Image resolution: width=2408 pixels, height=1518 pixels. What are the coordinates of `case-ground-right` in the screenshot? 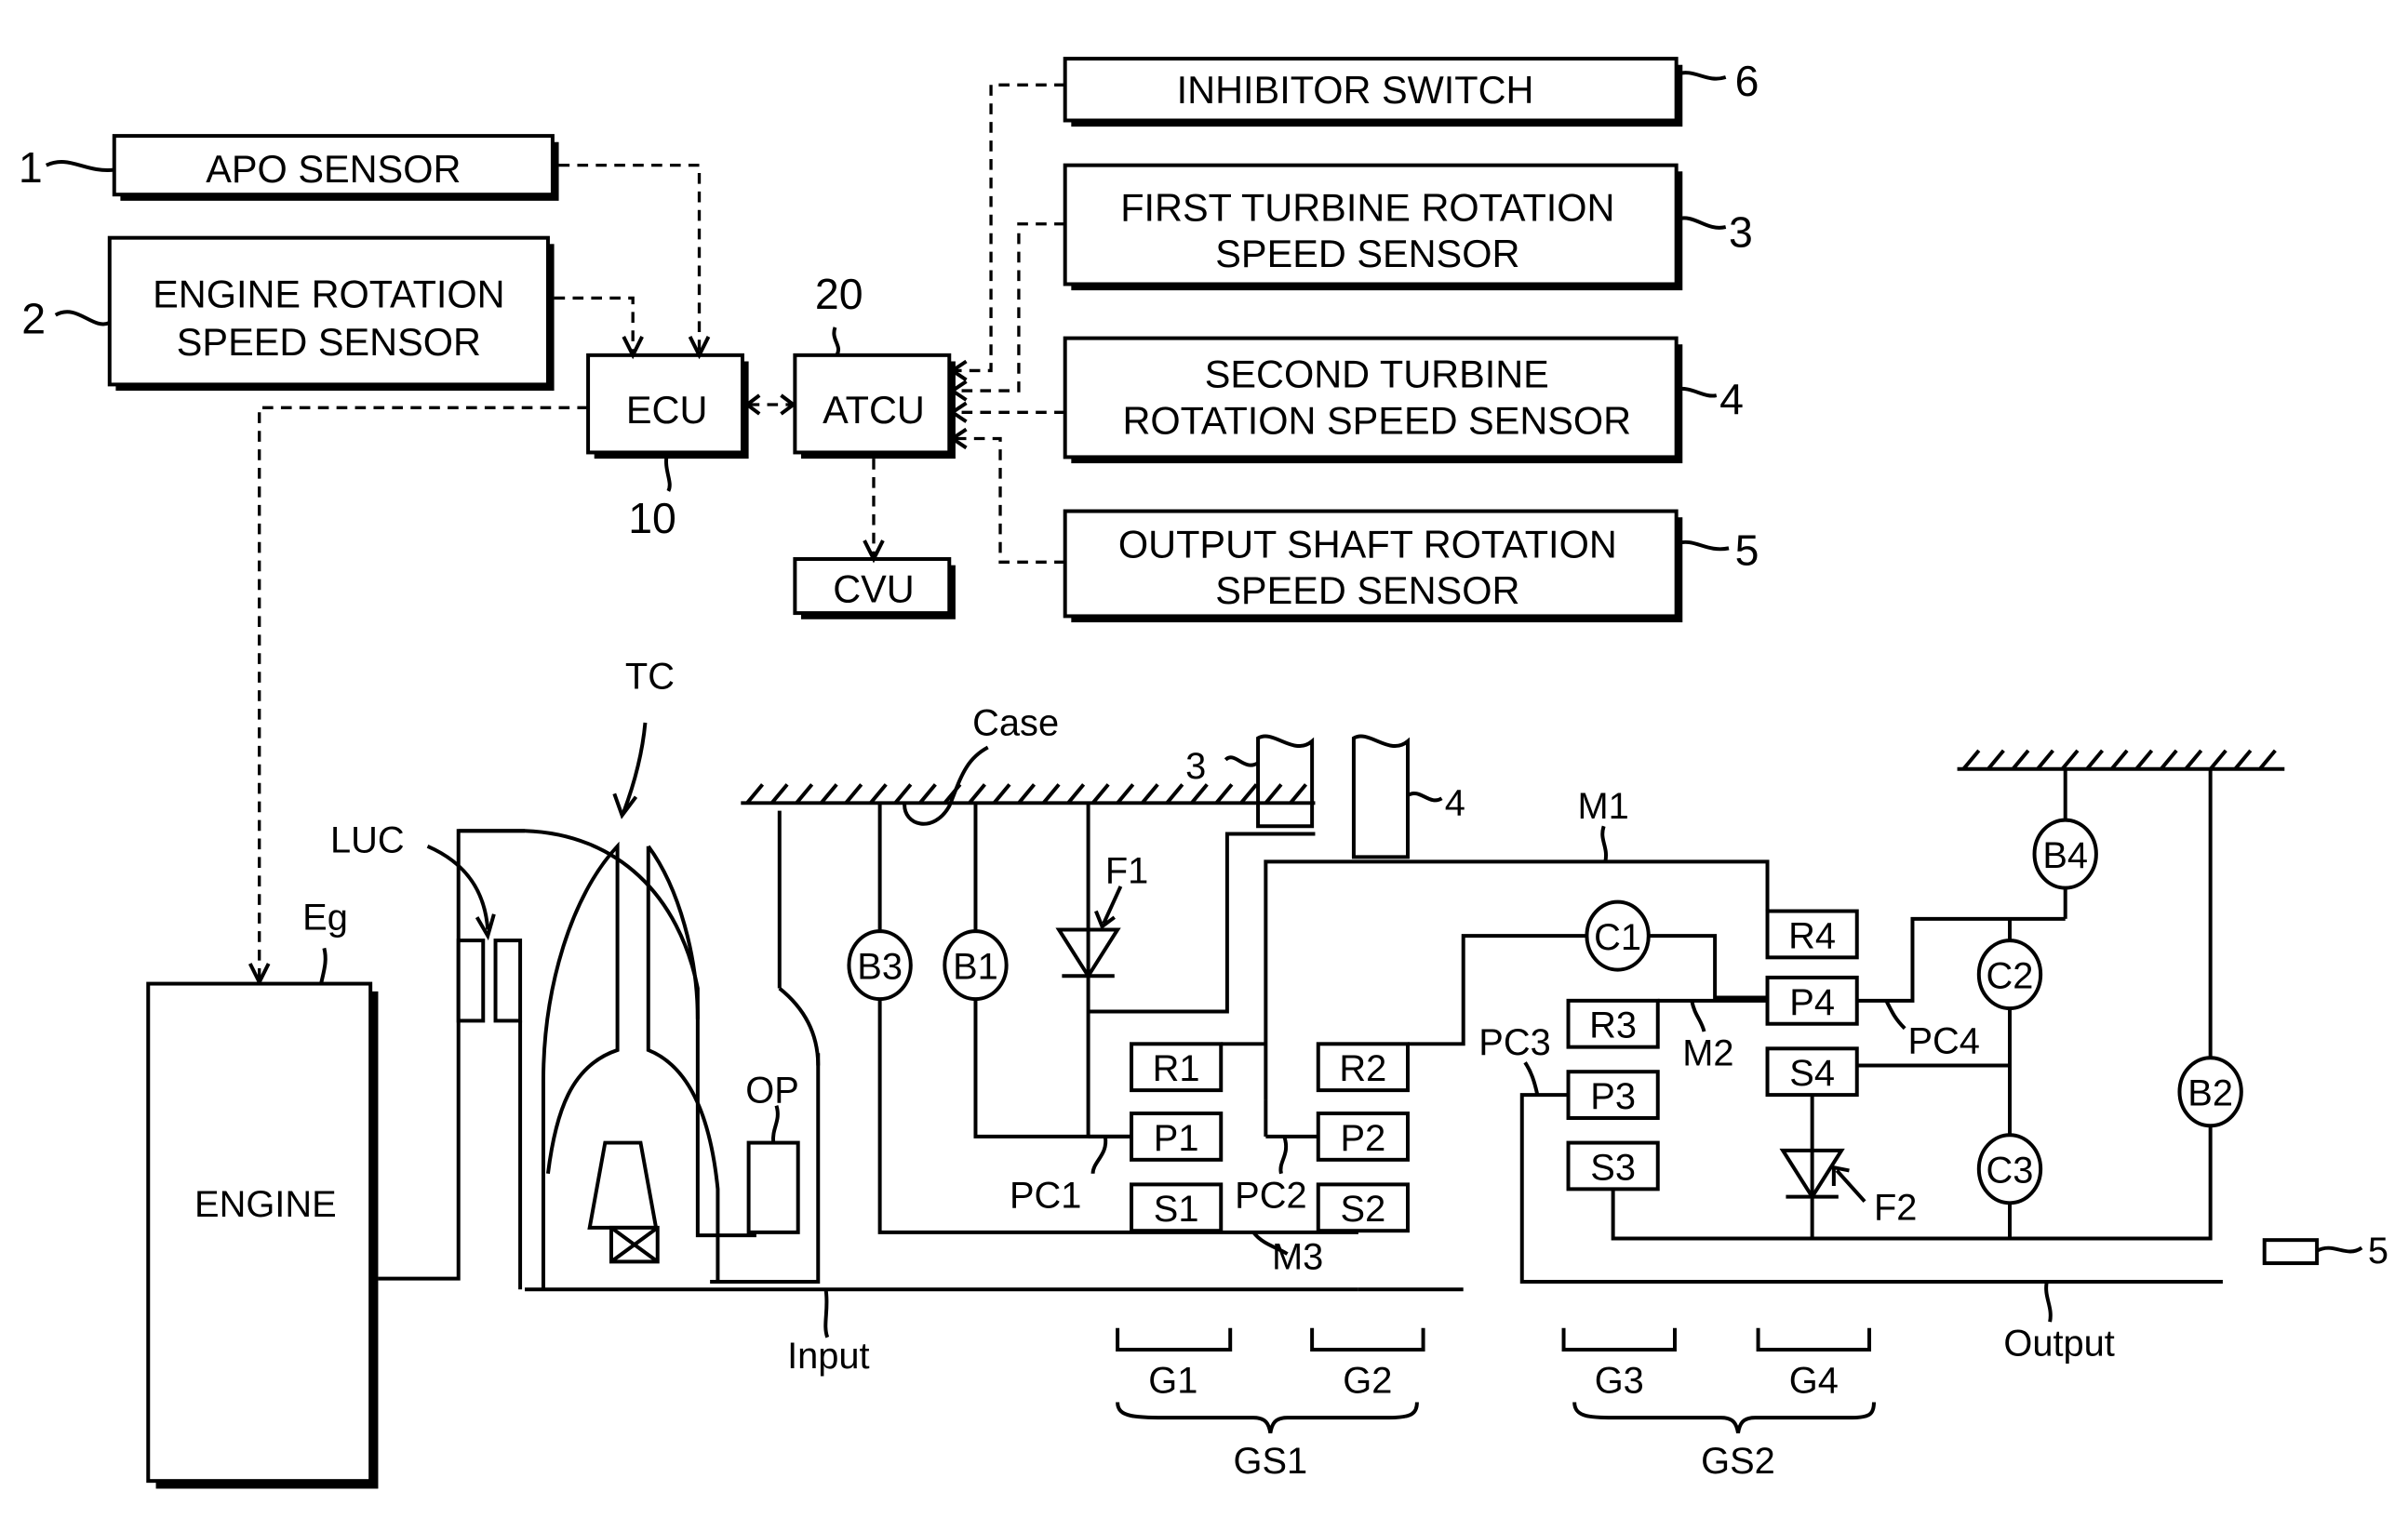 It's located at (2121, 760).